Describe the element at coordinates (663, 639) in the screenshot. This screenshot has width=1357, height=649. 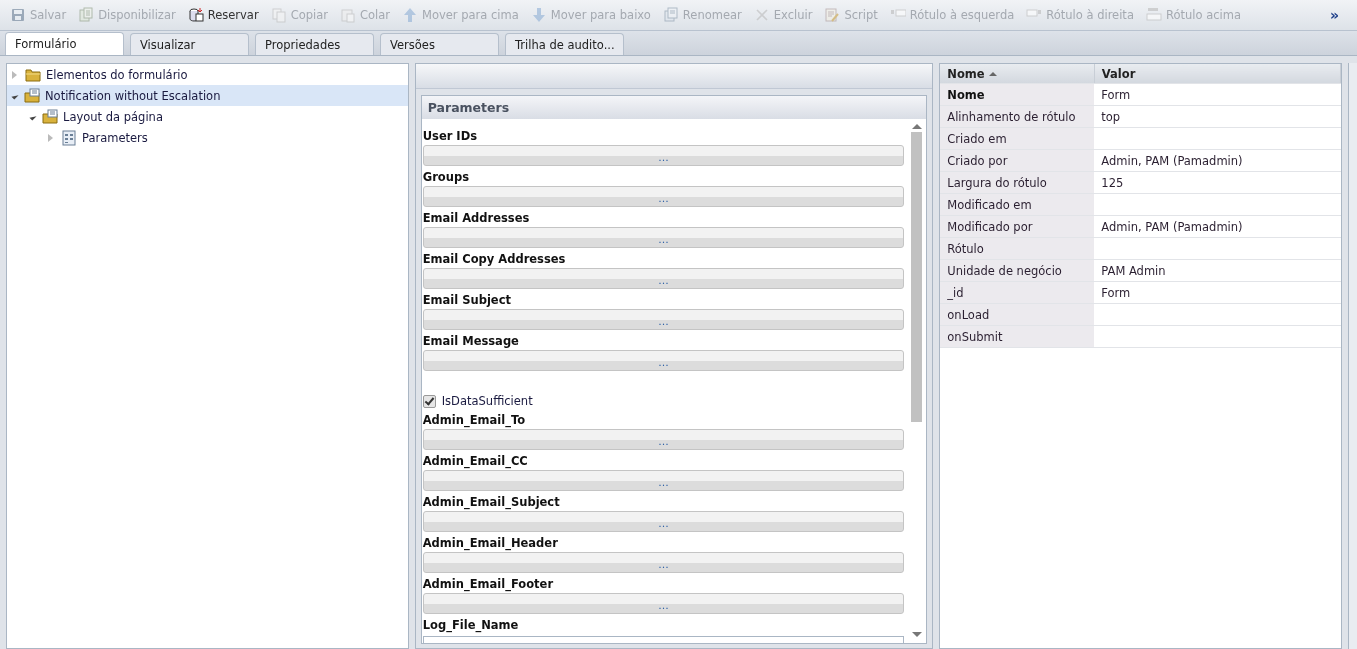
I see `text-field` at that location.